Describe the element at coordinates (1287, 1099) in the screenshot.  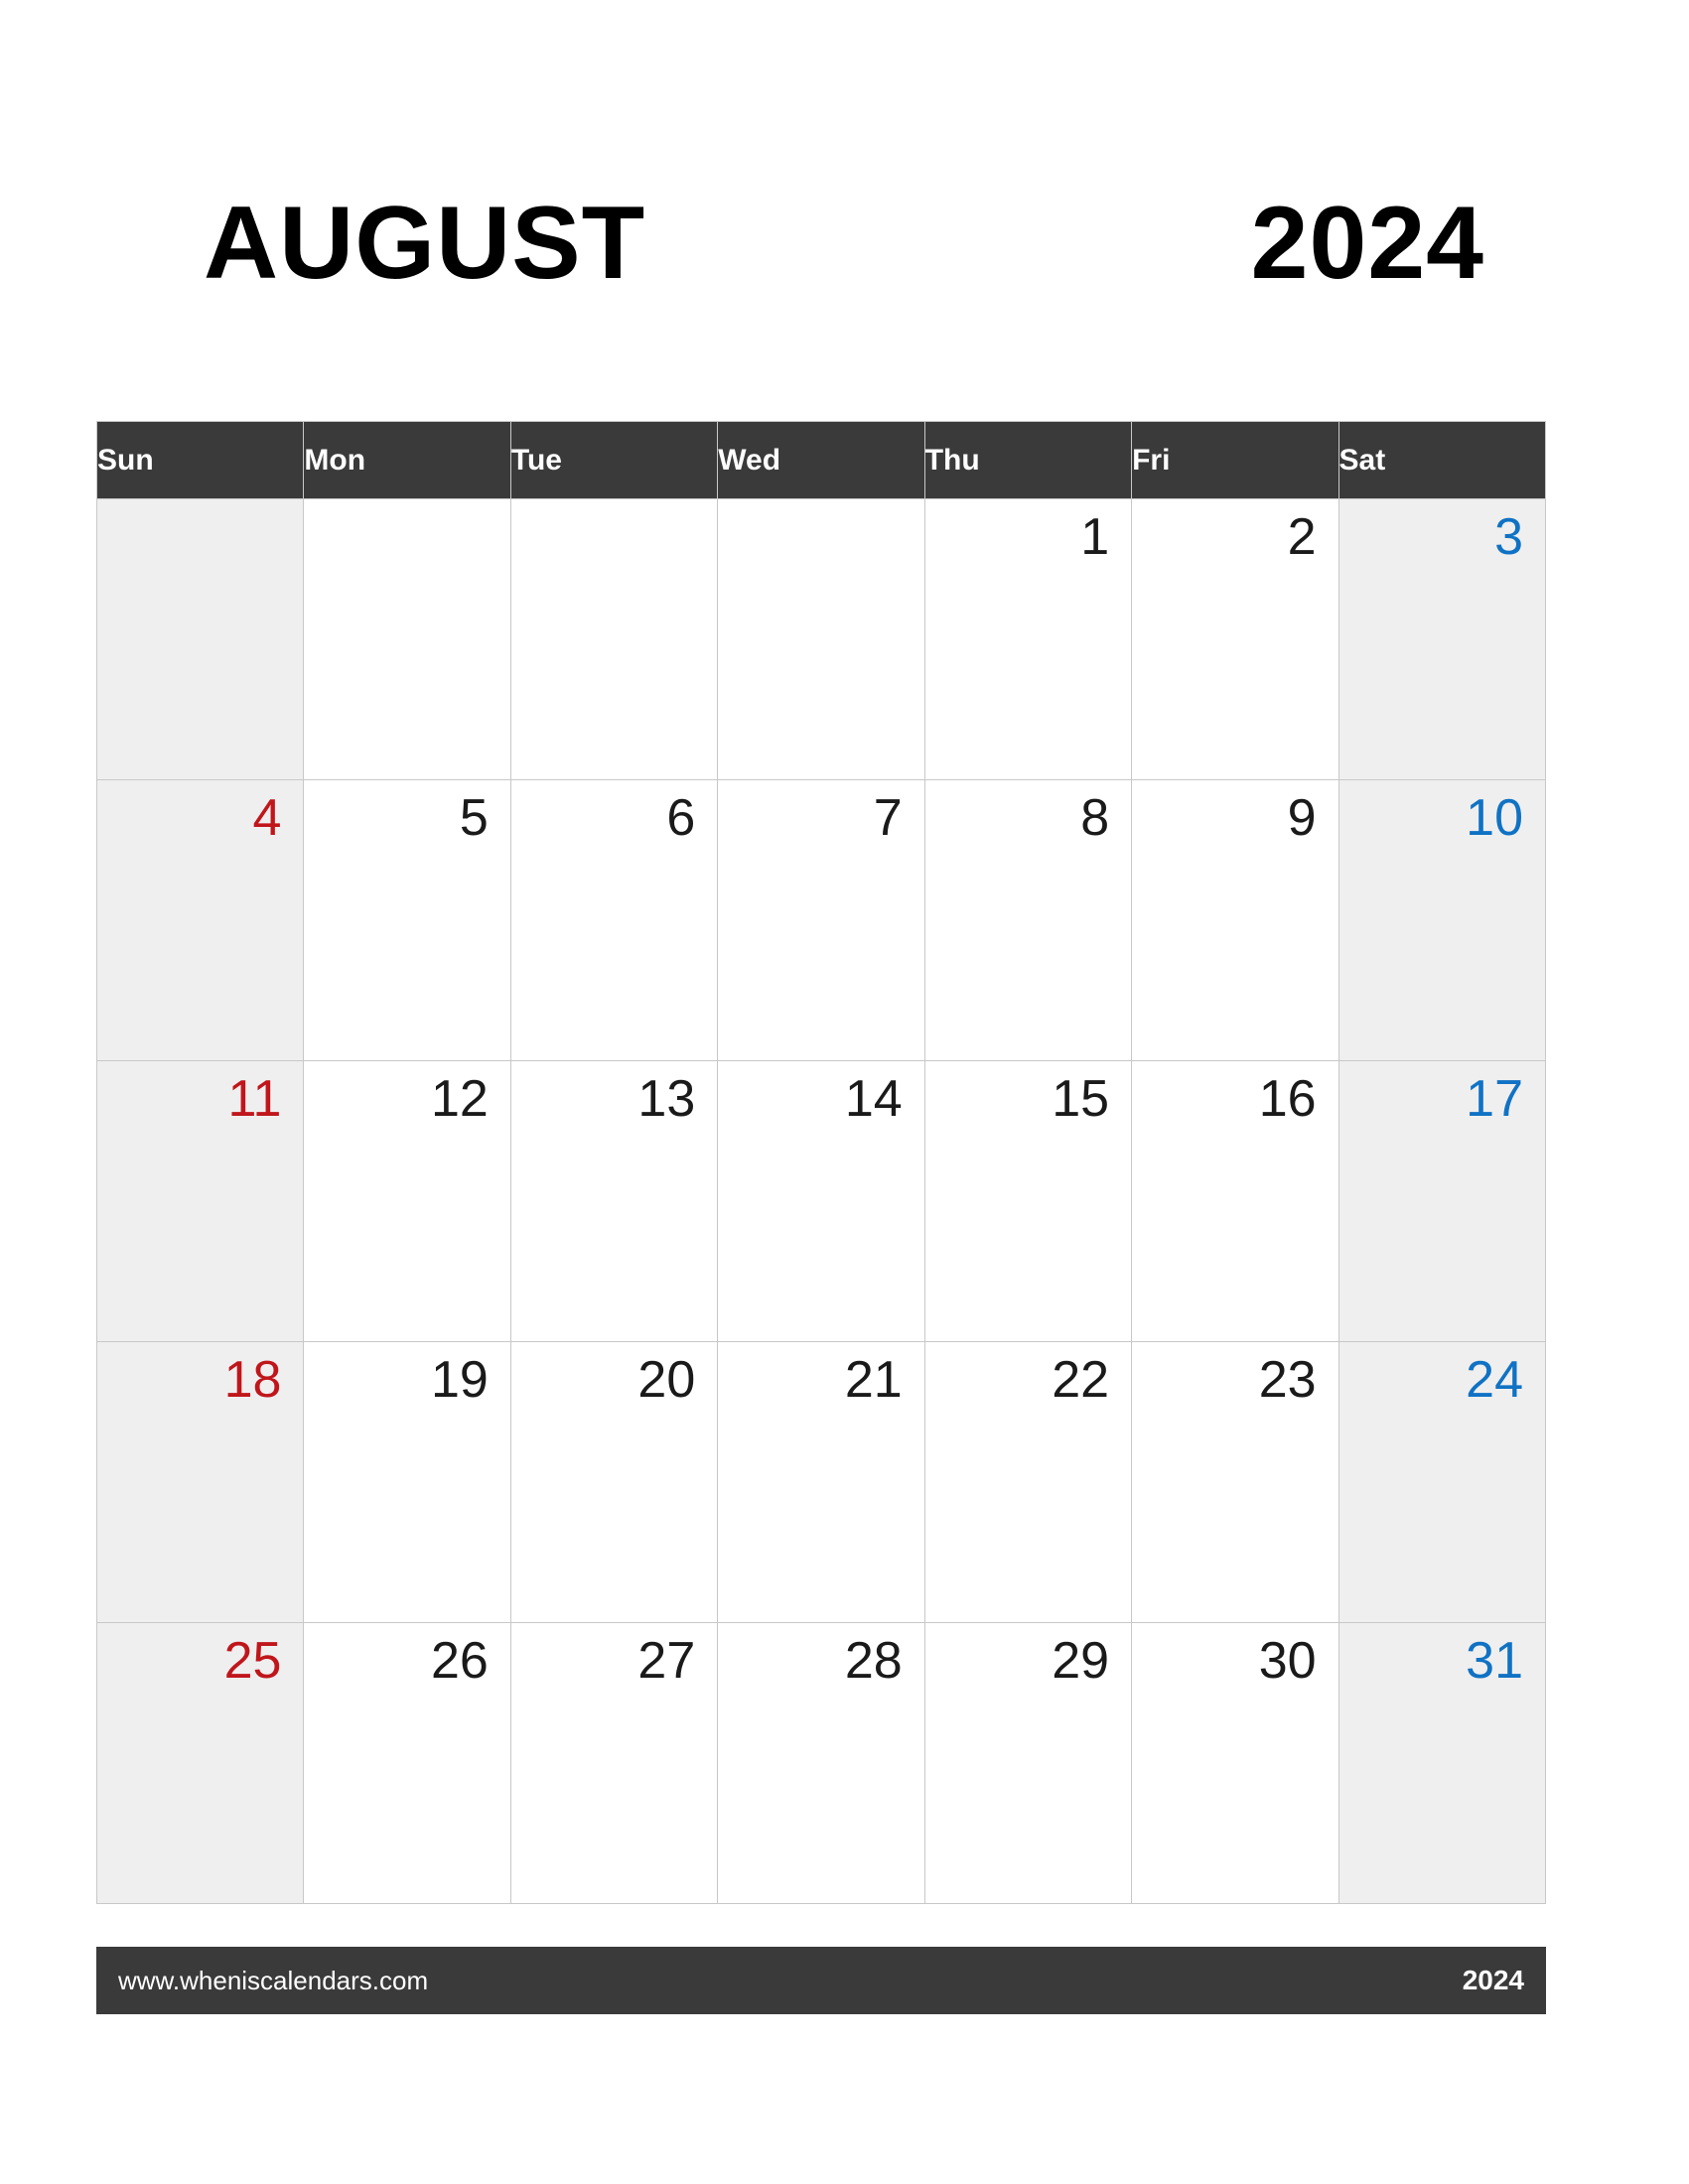
I see `day-number: 16` at that location.